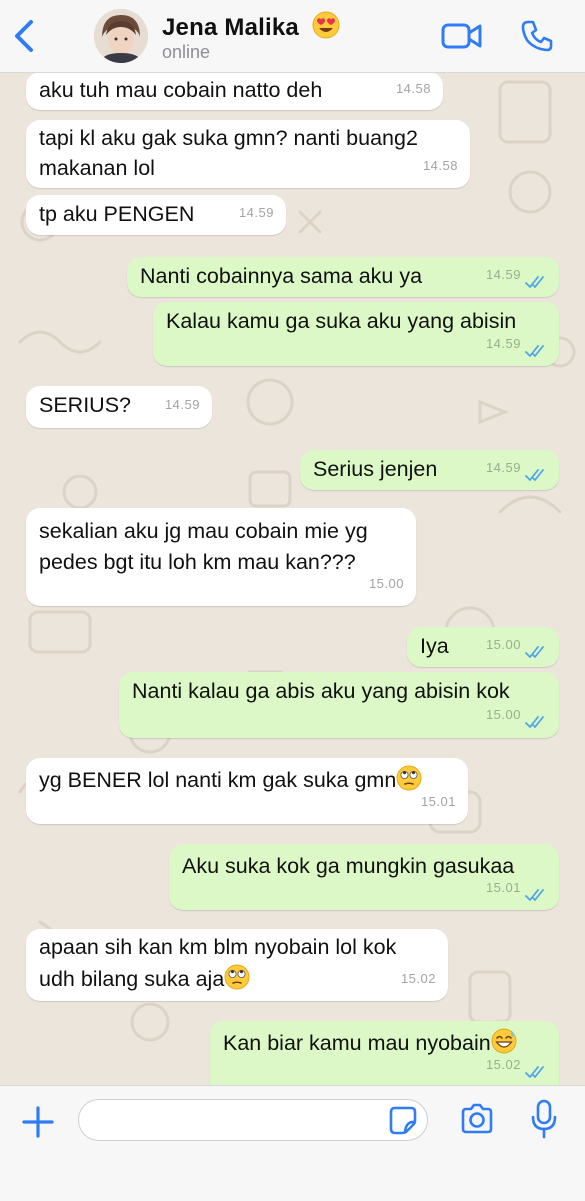 This screenshot has width=585, height=1201. I want to click on message-bubble-incoming: SERIUS? 14.59, so click(119, 407).